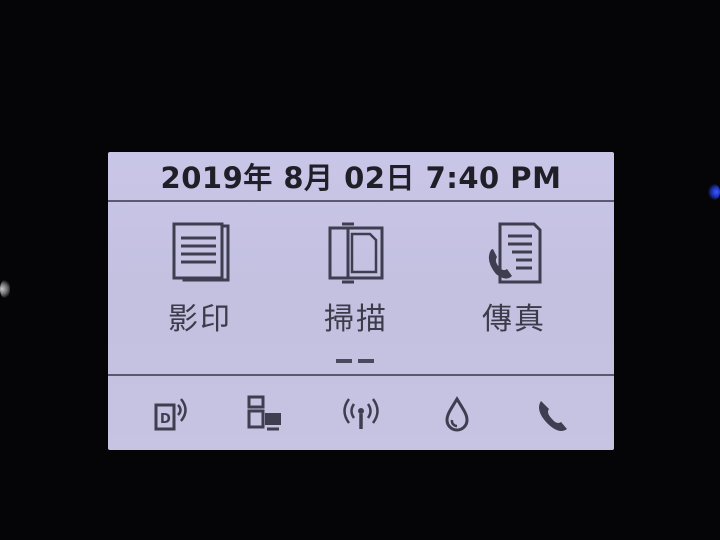 The width and height of the screenshot is (720, 540). I want to click on fax-status-button, so click(552, 413).